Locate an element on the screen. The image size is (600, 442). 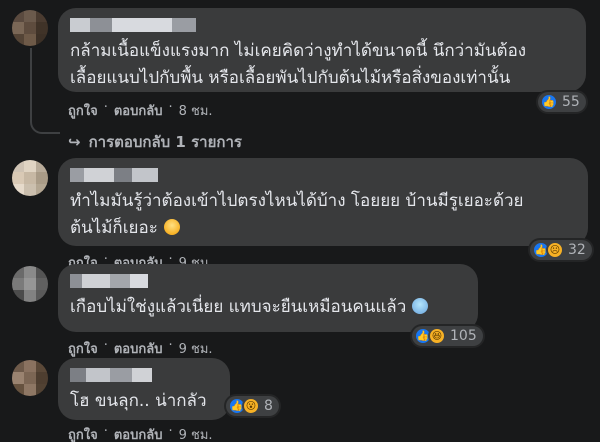
reactions-summary: 👍 😮 8 is located at coordinates (252, 406).